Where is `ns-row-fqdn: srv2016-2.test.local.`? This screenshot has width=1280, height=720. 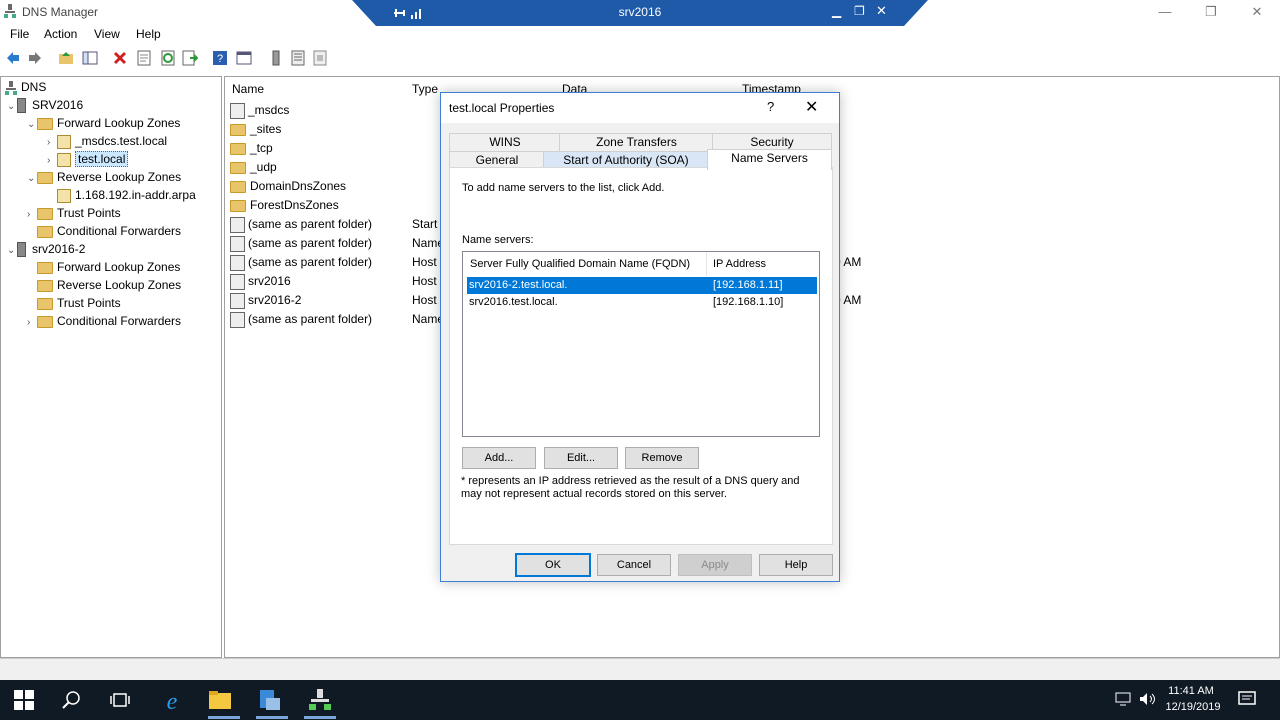 ns-row-fqdn: srv2016-2.test.local. is located at coordinates (518, 285).